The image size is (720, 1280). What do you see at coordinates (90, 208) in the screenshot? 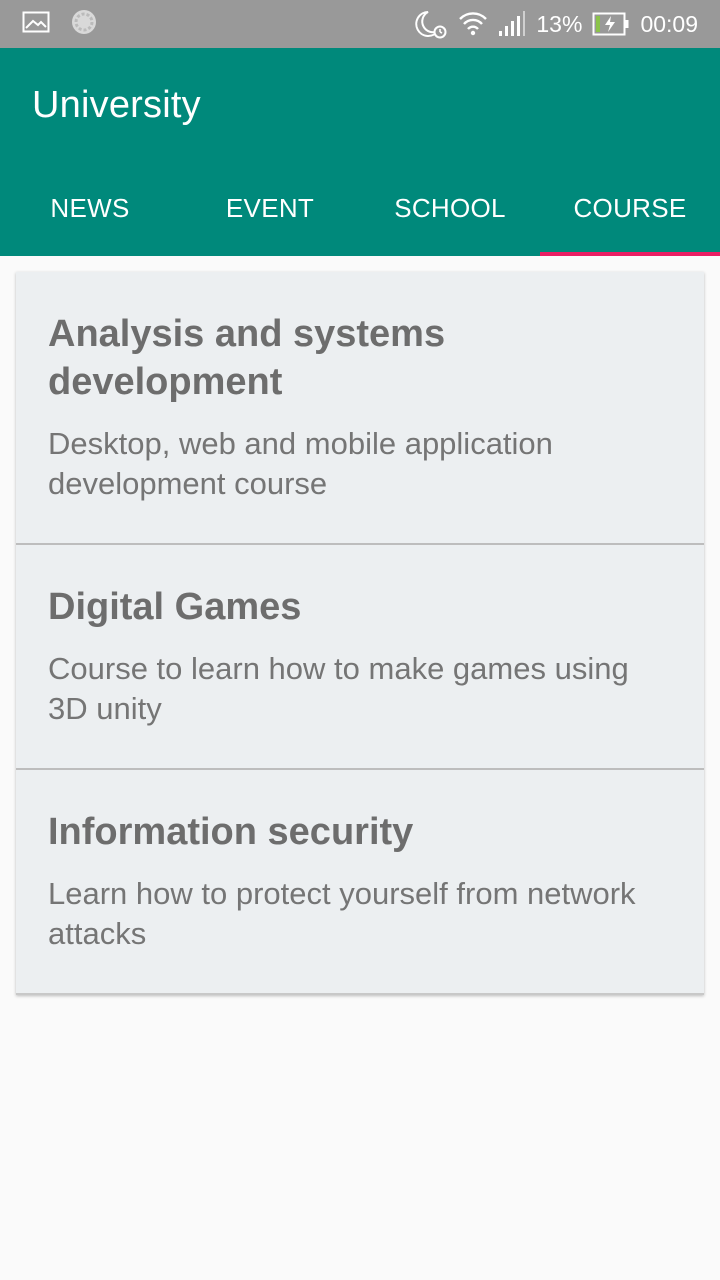
I see `tab-news: NEWS` at bounding box center [90, 208].